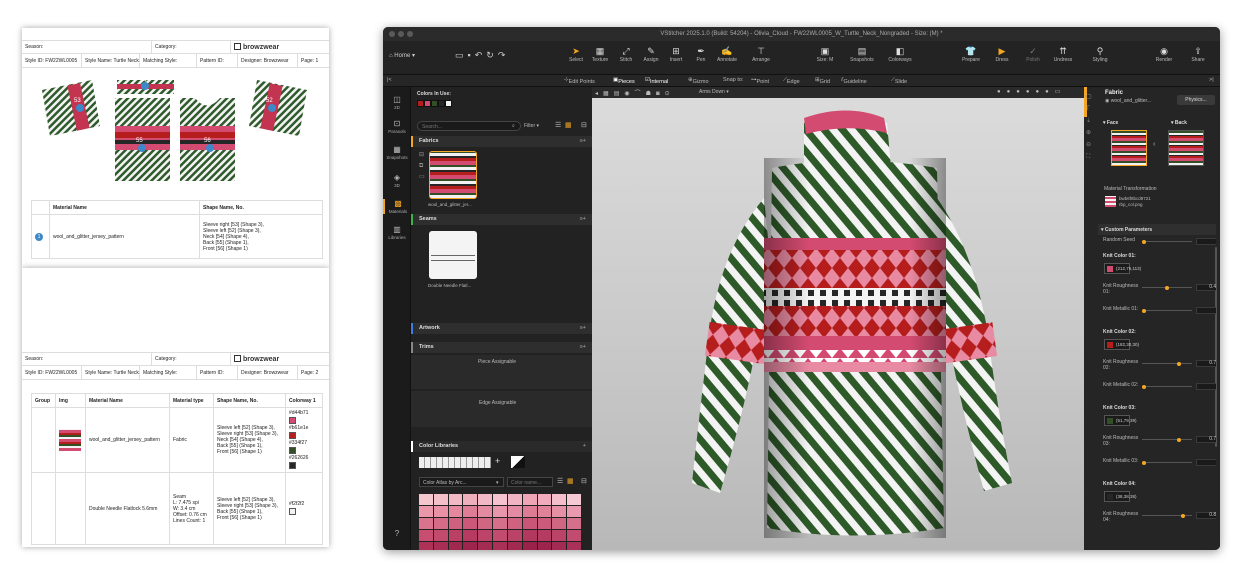 This screenshot has height=576, width=1237. What do you see at coordinates (1129, 148) in the screenshot?
I see `face-texture-thumbnail` at bounding box center [1129, 148].